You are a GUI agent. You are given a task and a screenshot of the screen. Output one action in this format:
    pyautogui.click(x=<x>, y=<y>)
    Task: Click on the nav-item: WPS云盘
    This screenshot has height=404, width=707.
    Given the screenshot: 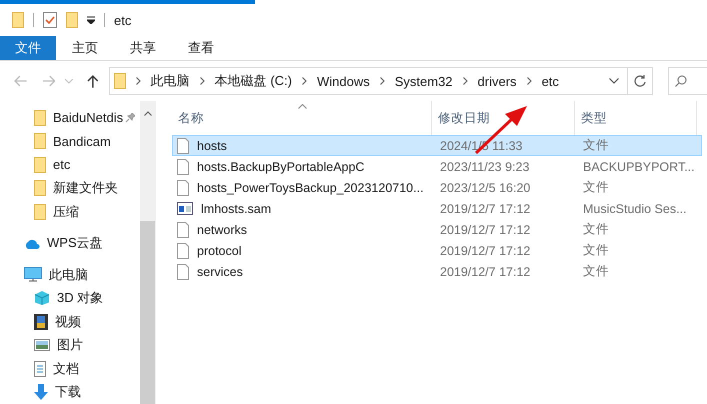 What is the action you would take?
    pyautogui.click(x=75, y=243)
    